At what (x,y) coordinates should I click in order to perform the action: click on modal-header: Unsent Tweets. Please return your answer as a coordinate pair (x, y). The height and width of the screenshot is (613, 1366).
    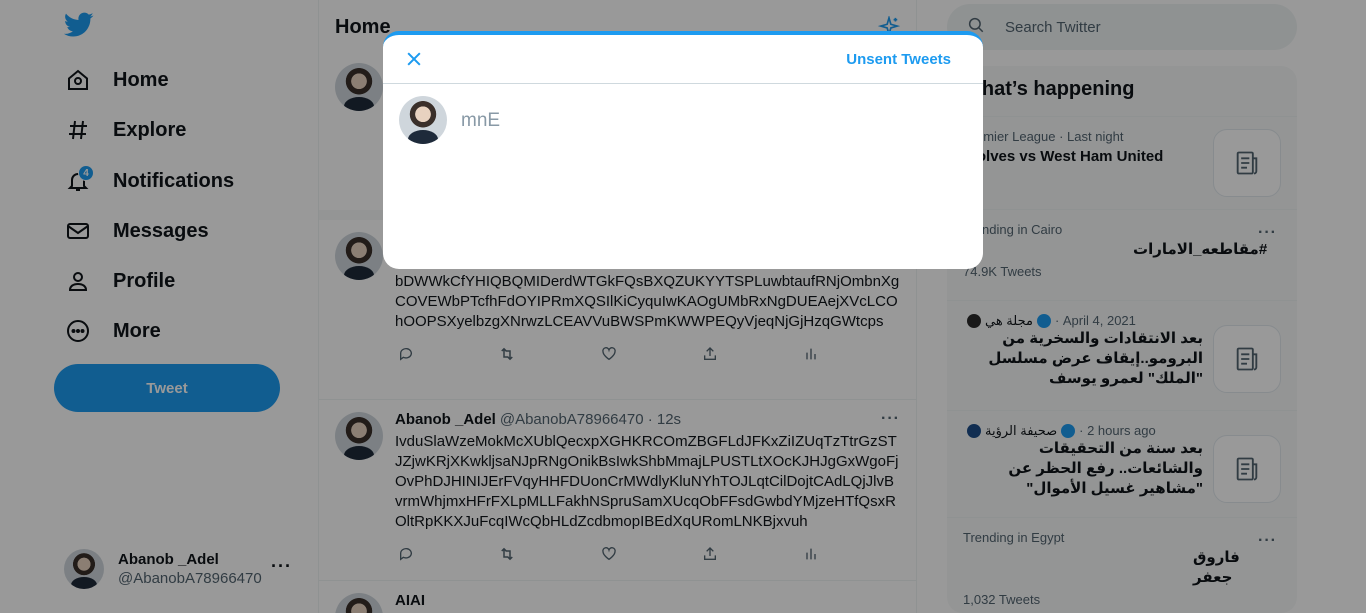
    Looking at the image, I should click on (683, 59).